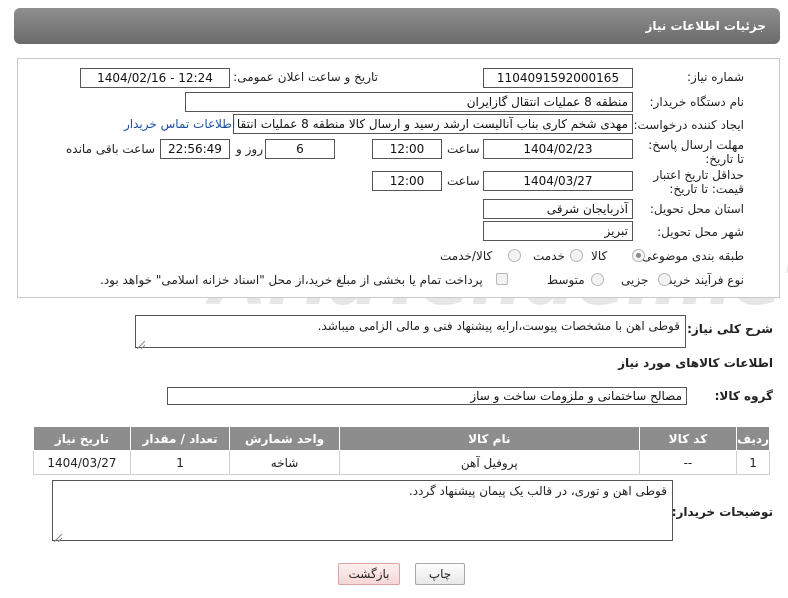  Describe the element at coordinates (463, 149) in the screenshot. I see `deadline-time-label: ساعت` at that location.